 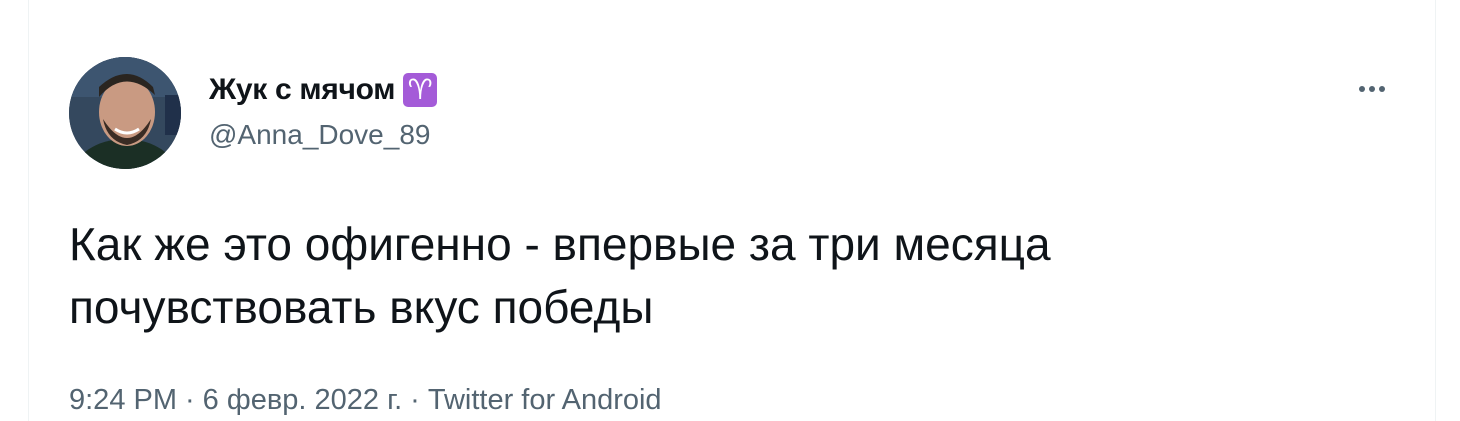 What do you see at coordinates (319, 135) in the screenshot?
I see `author-handle: @Anna_Dove_89` at bounding box center [319, 135].